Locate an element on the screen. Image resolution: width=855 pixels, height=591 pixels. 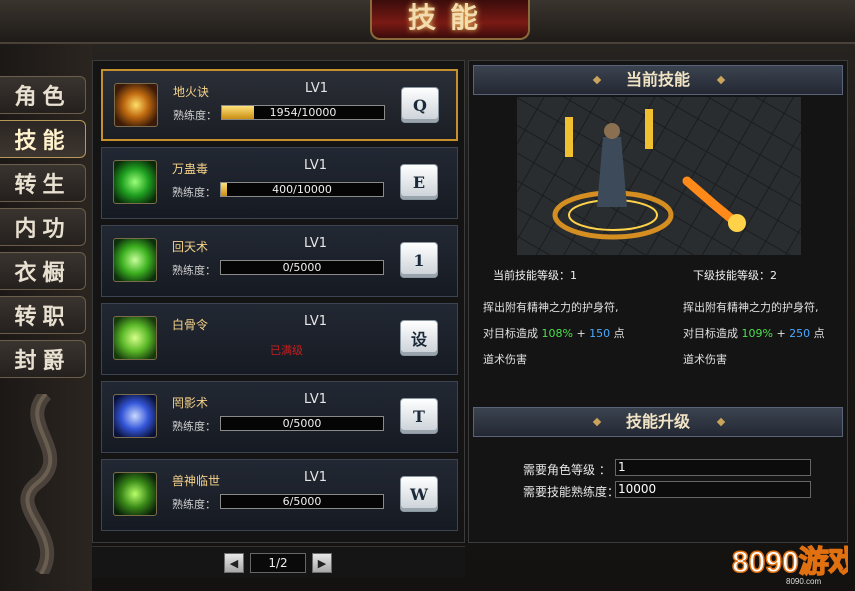
tab-inner-power: 内功 is located at coordinates (43, 227).